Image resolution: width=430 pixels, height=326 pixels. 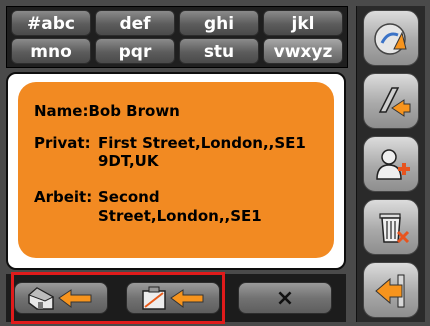 I want to click on key-jkl: jkl, so click(x=303, y=23).